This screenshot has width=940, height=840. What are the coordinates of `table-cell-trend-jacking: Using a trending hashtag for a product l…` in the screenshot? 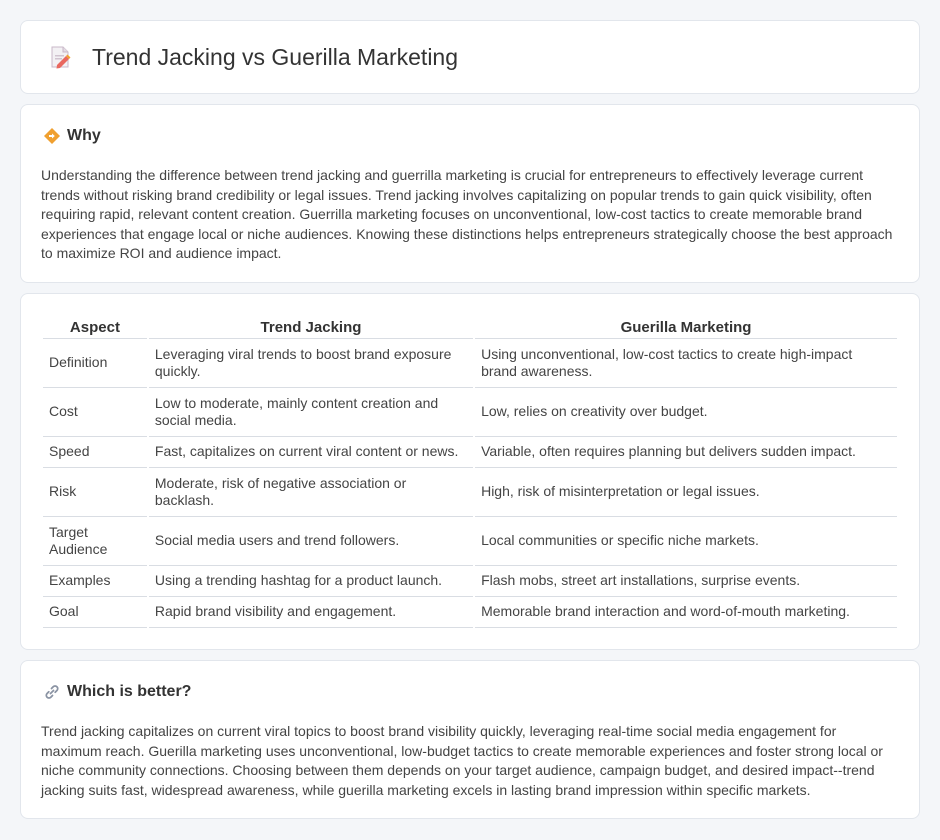 It's located at (311, 581).